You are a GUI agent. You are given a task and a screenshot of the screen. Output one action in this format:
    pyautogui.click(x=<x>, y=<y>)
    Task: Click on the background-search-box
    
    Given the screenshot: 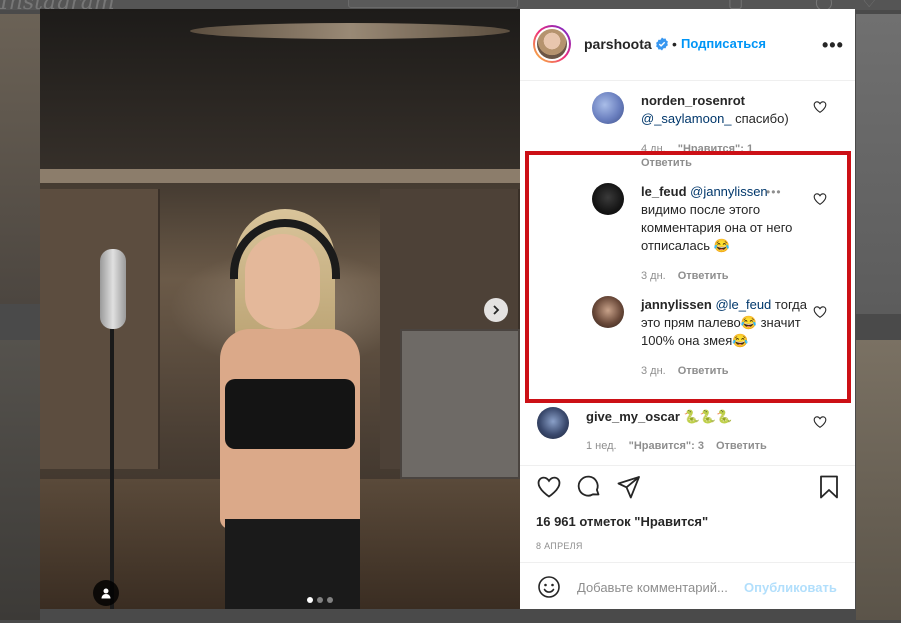 What is the action you would take?
    pyautogui.click(x=433, y=4)
    